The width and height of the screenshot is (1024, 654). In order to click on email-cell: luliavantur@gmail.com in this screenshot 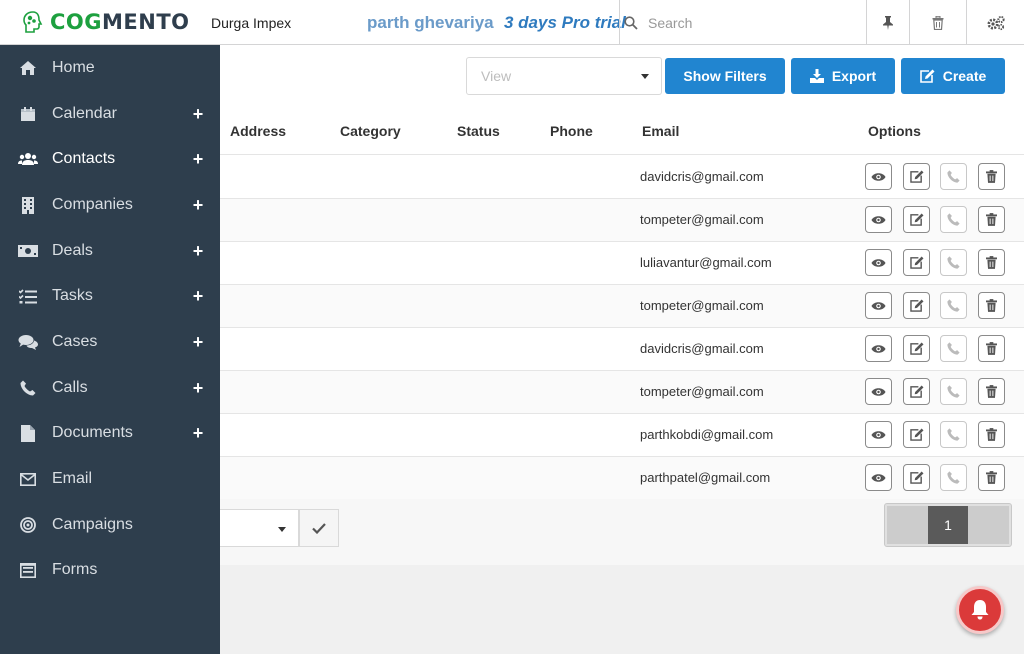, I will do `click(706, 262)`.